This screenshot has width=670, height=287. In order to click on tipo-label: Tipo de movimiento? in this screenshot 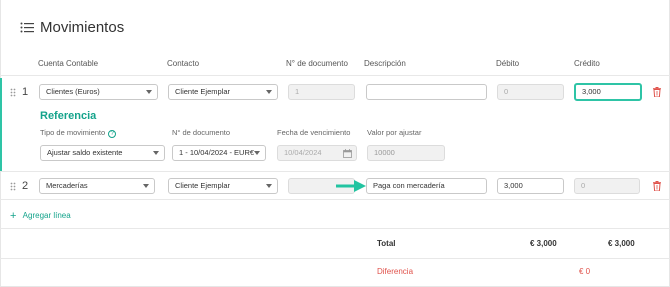, I will do `click(78, 133)`.